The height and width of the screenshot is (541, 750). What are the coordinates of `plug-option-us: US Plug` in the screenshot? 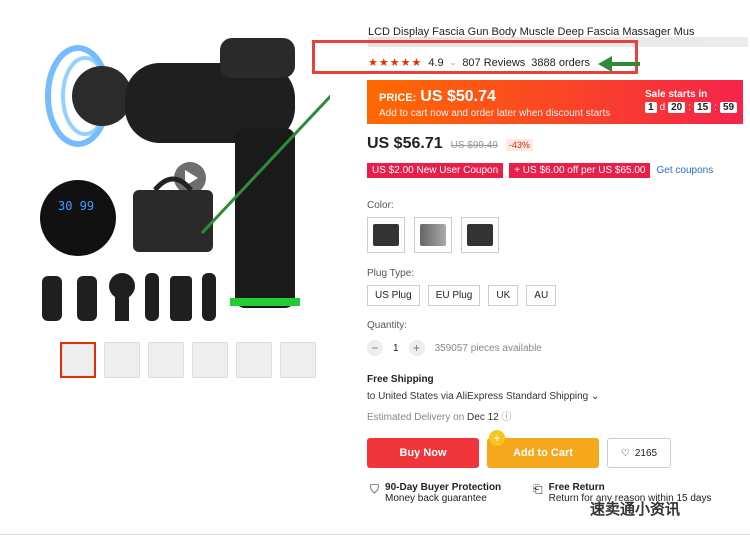 It's located at (393, 295).